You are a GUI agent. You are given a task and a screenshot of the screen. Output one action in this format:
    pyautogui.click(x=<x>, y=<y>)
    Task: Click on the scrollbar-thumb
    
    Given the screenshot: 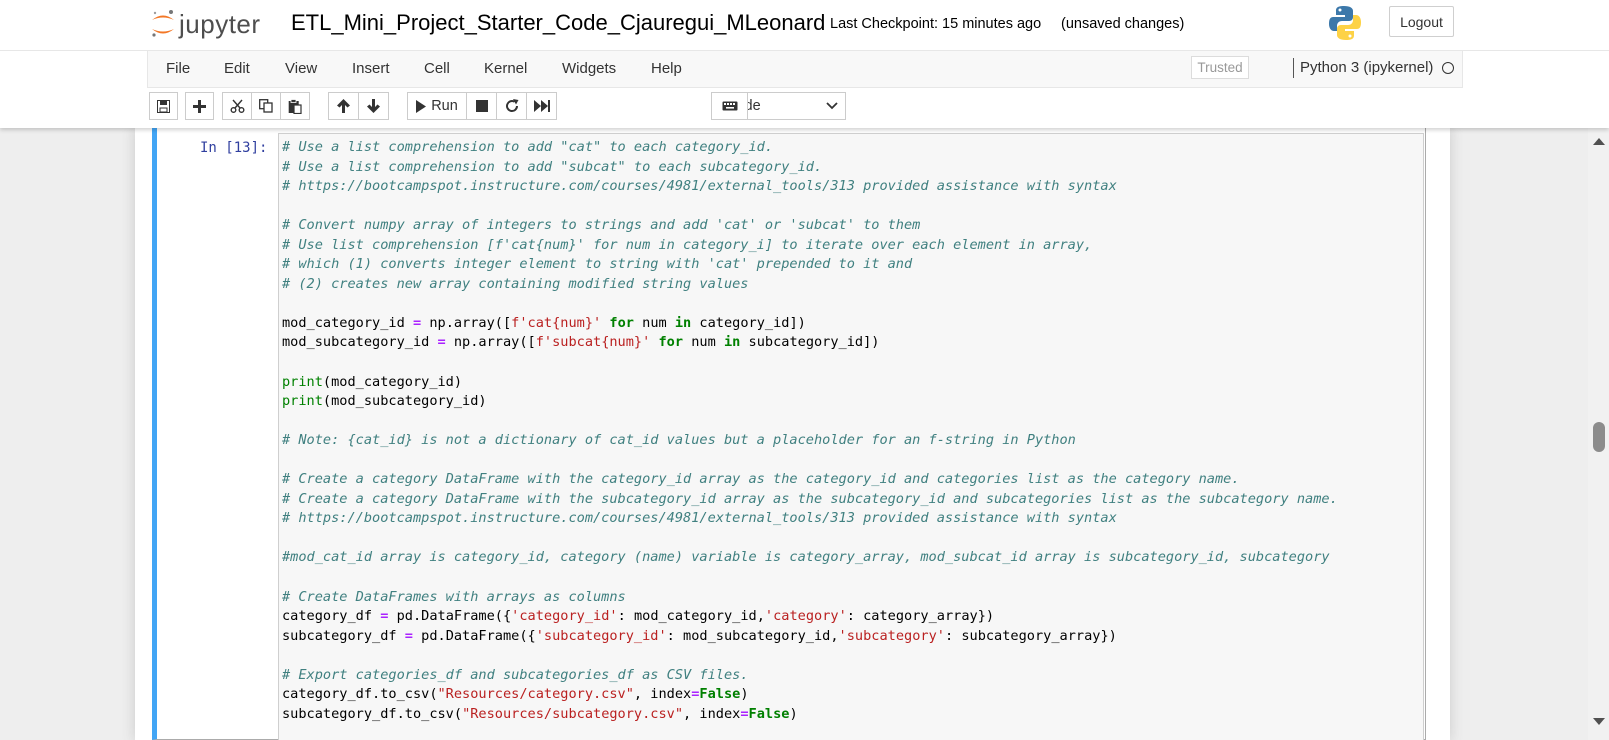 What is the action you would take?
    pyautogui.click(x=1599, y=437)
    